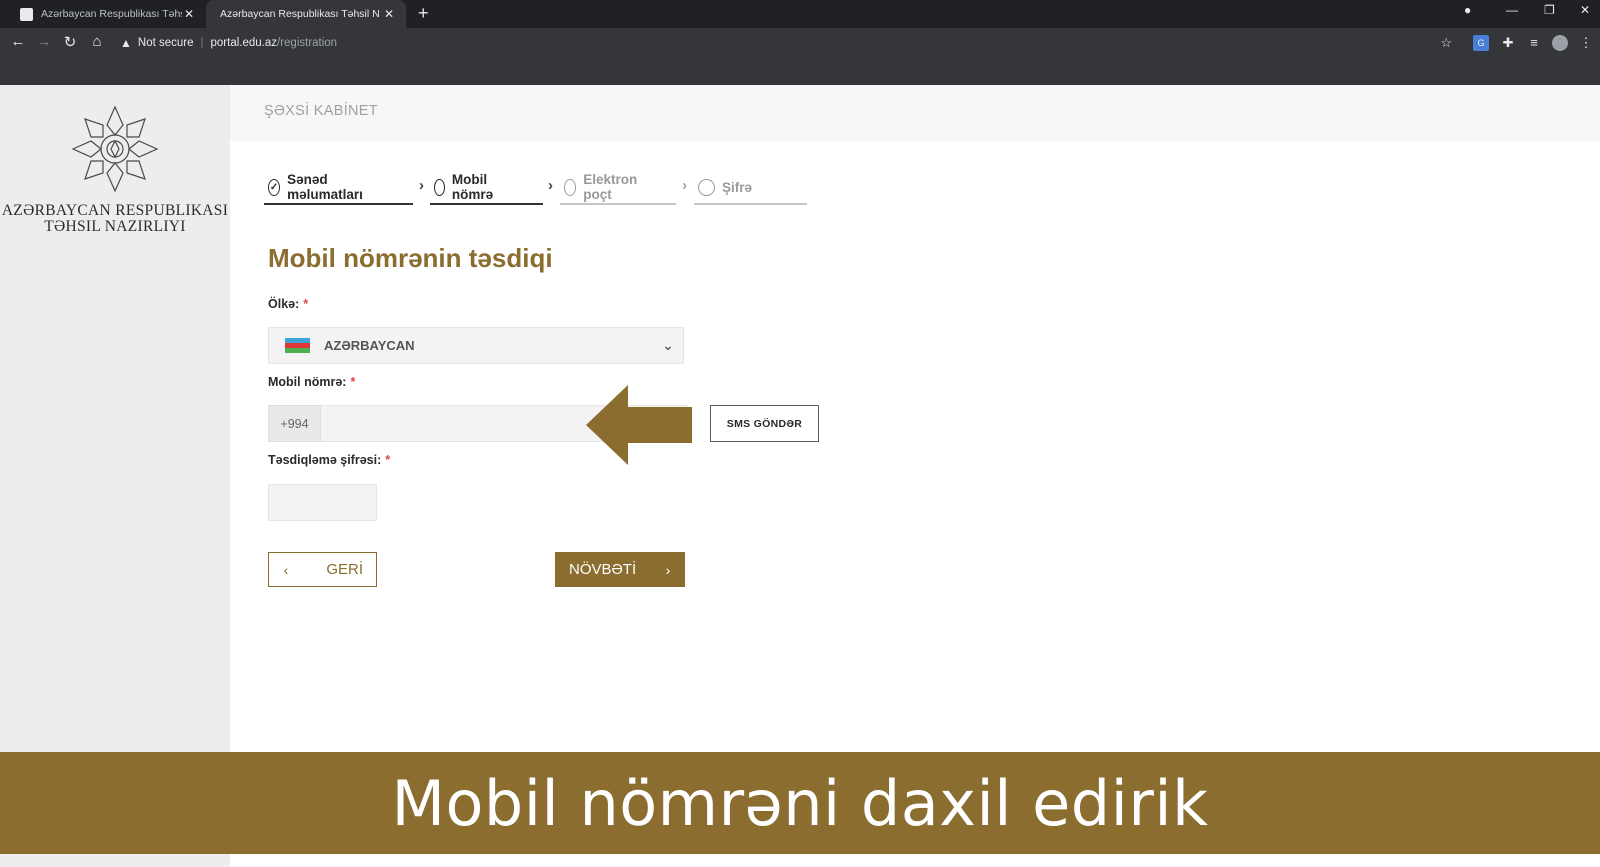 The image size is (1600, 867). Describe the element at coordinates (325, 187) in the screenshot. I see `step-label: Sənəd məlumatları` at that location.